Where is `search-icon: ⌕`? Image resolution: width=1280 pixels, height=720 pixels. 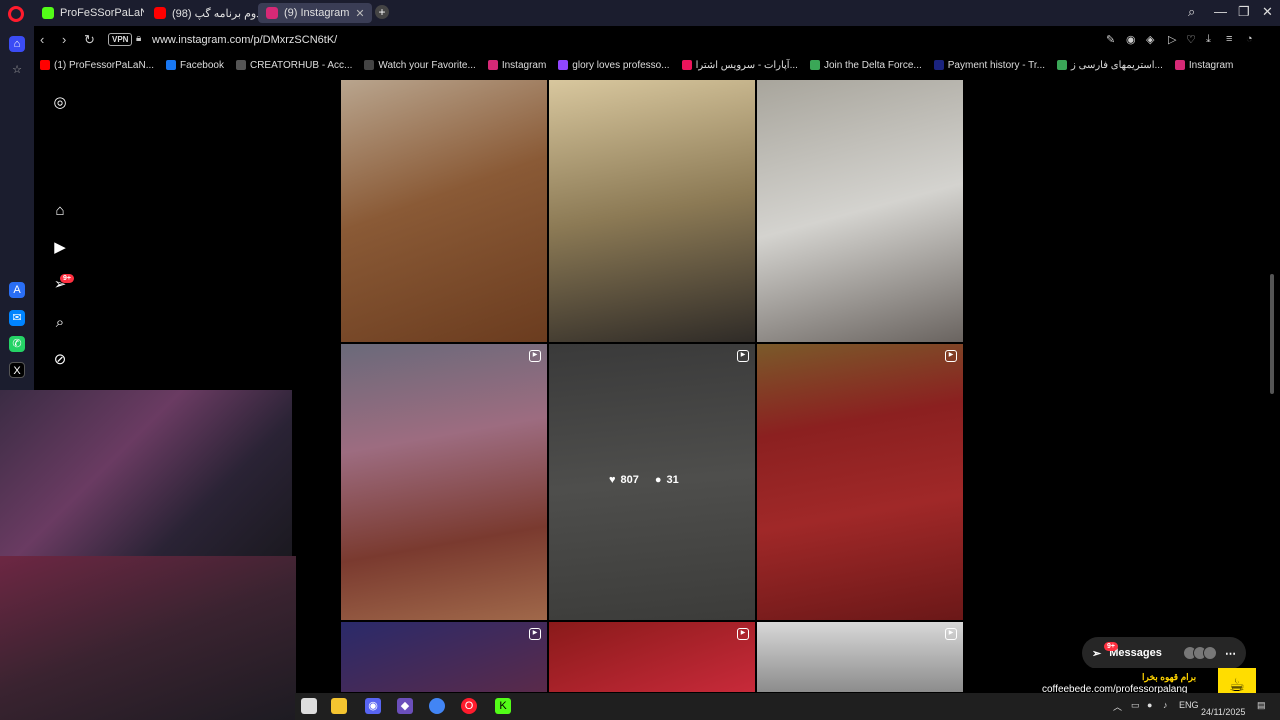
search-icon: ⌕ is located at coordinates (60, 323).